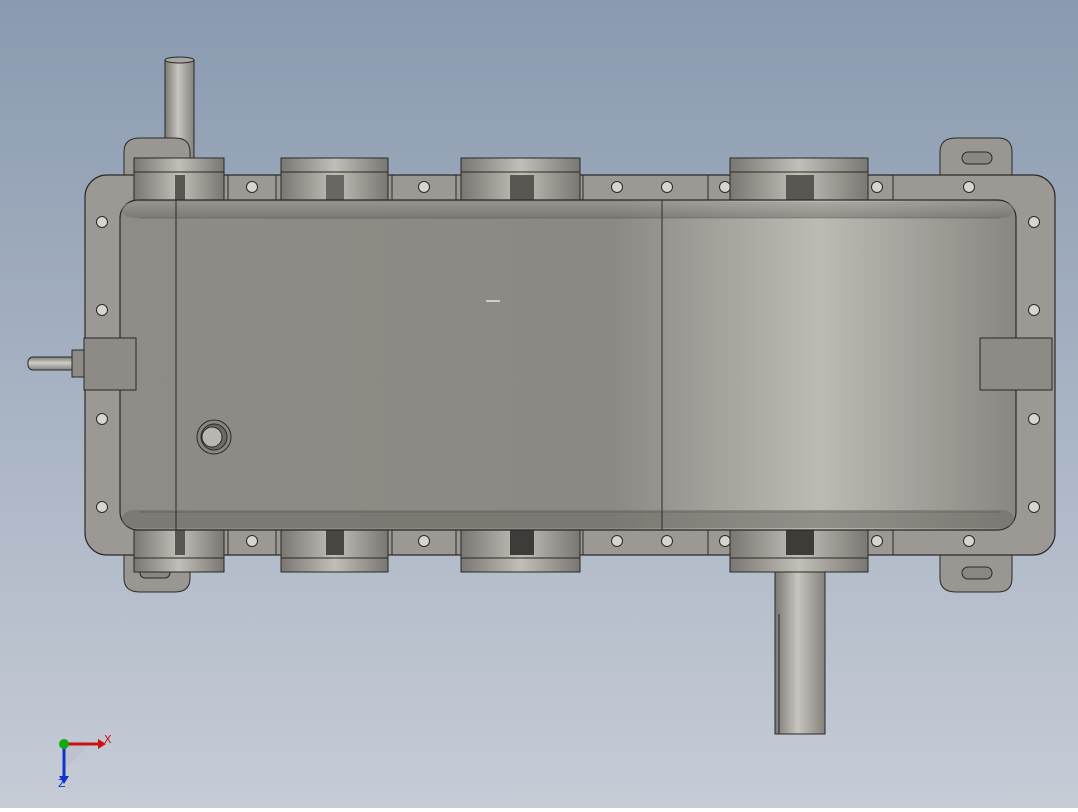 This screenshot has height=812, width=1078. I want to click on oil-plug, so click(214, 437).